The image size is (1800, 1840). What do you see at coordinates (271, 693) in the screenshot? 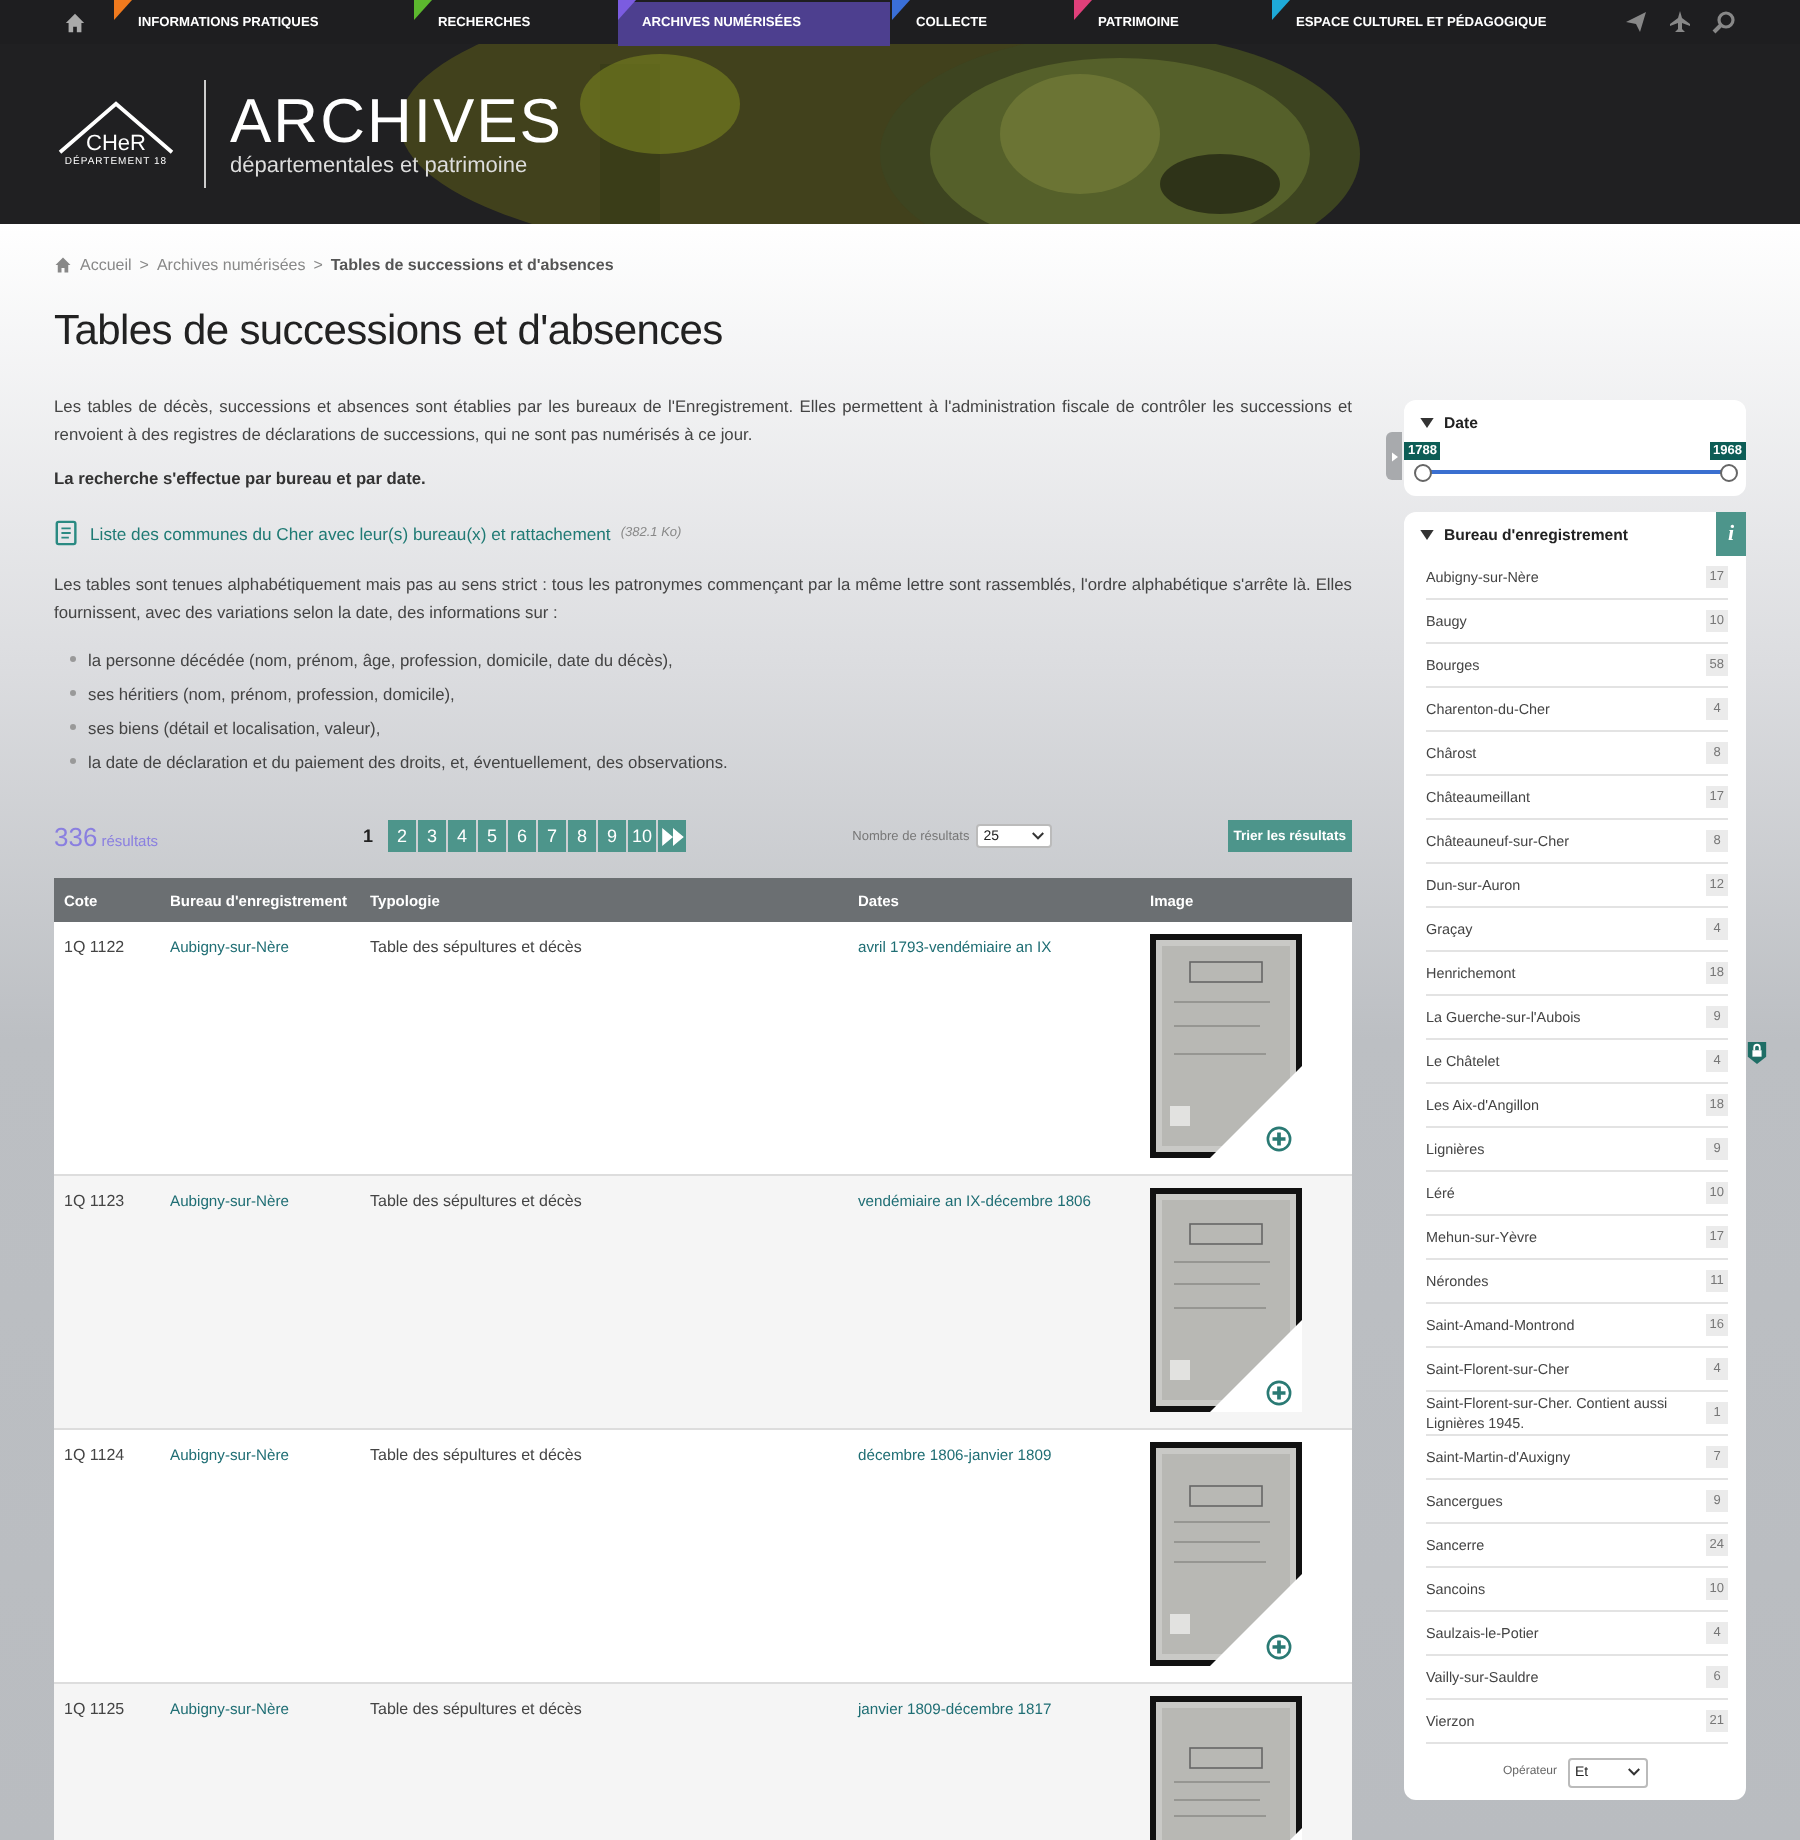
I see `list-item: ses héritiers (nom, prénom, profession, domicile),` at bounding box center [271, 693].